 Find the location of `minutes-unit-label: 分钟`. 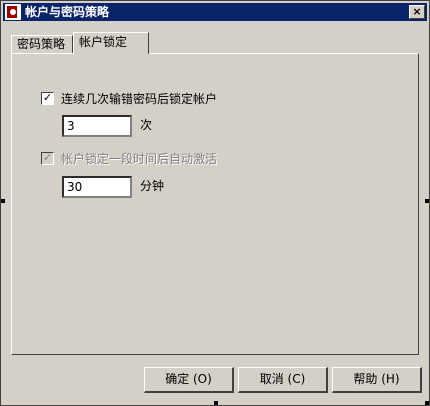

minutes-unit-label: 分钟 is located at coordinates (152, 186).